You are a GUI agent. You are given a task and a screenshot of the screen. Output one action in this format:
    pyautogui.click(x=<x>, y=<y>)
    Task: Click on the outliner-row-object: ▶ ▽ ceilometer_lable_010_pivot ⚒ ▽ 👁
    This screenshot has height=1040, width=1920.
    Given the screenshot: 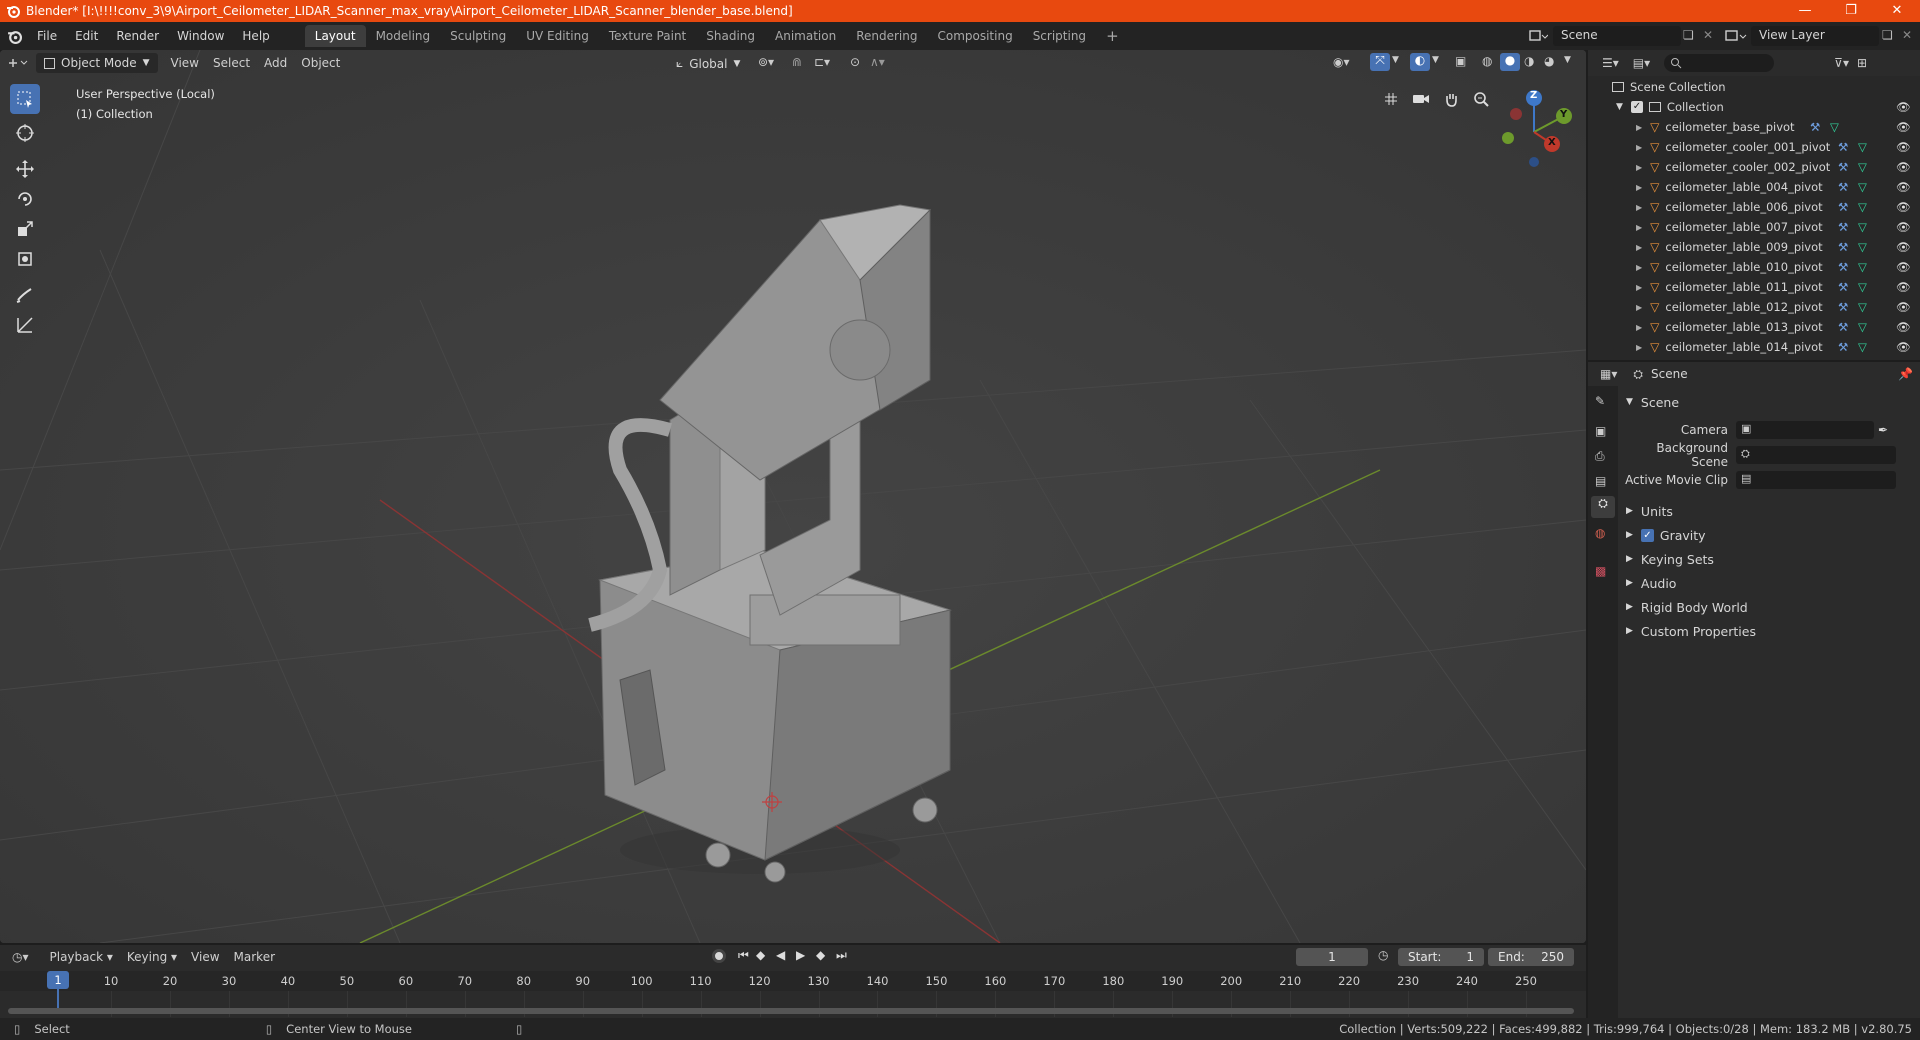 What is the action you would take?
    pyautogui.click(x=1754, y=267)
    